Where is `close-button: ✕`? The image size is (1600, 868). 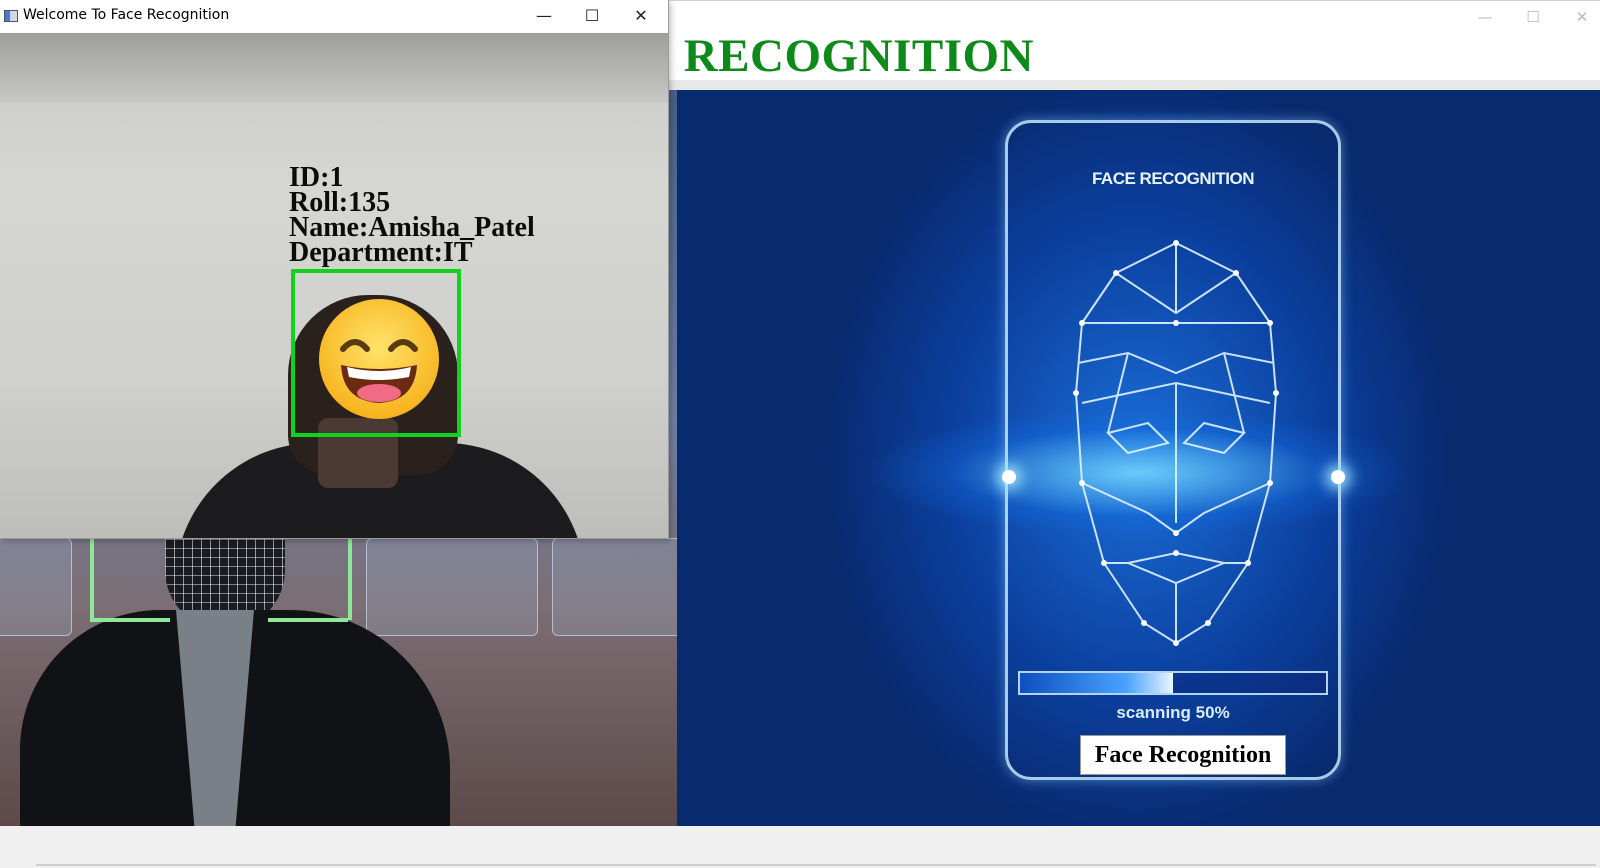
close-button: ✕ is located at coordinates (641, 16).